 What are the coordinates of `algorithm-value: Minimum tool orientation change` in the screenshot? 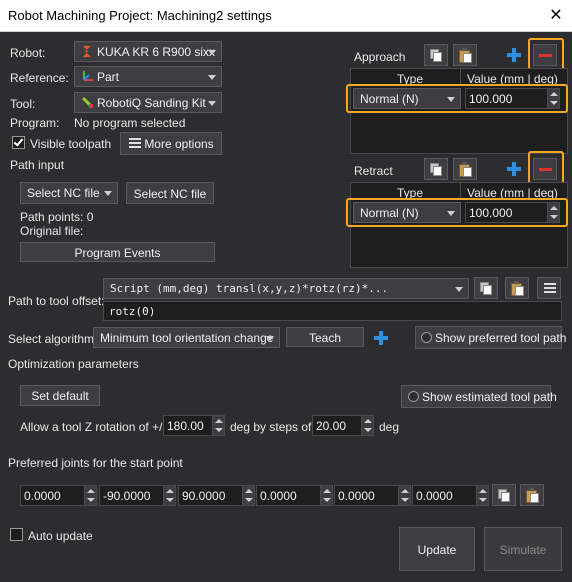 It's located at (187, 338).